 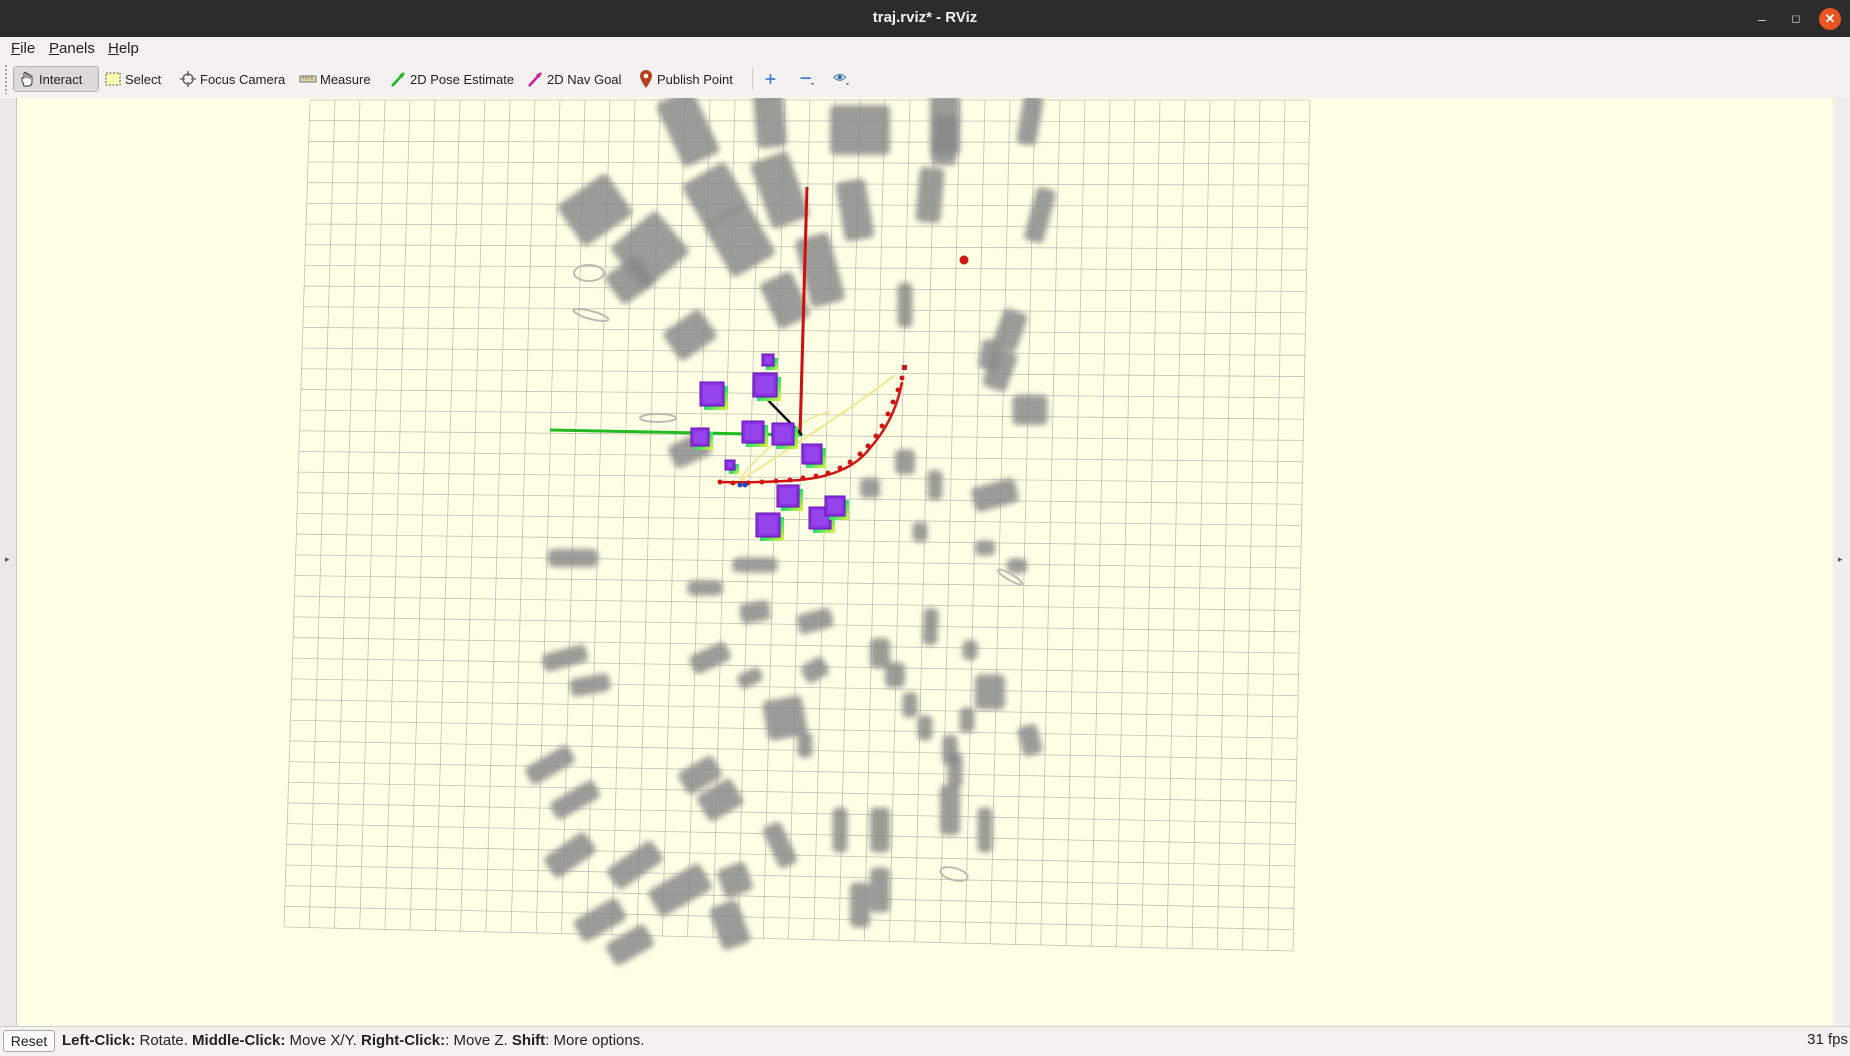 I want to click on expand-right-icon: ▸, so click(x=1840, y=559).